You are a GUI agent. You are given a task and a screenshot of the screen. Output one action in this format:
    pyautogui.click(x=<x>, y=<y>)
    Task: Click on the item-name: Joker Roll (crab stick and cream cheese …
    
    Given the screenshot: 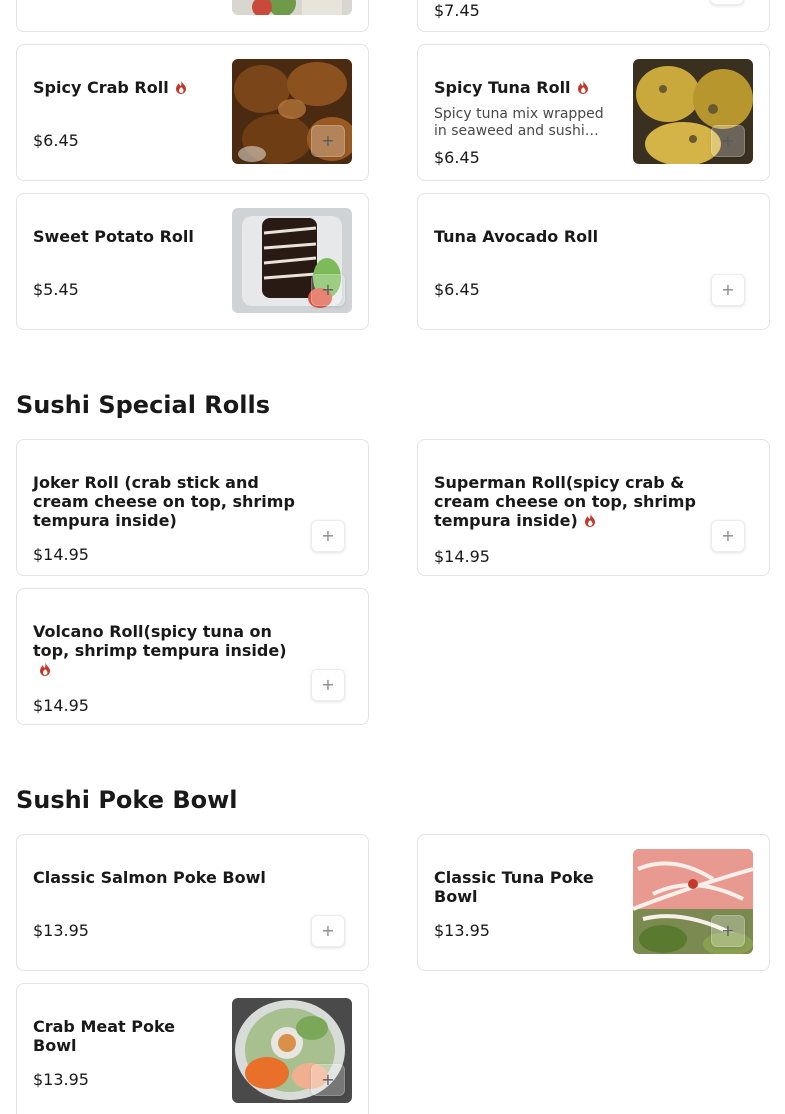 What is the action you would take?
    pyautogui.click(x=164, y=501)
    